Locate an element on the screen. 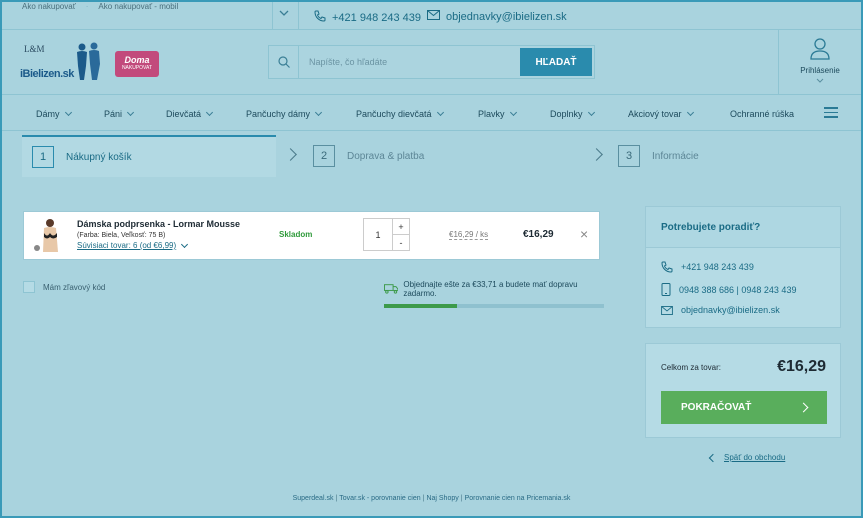  coupon-checkbox is located at coordinates (29, 287).